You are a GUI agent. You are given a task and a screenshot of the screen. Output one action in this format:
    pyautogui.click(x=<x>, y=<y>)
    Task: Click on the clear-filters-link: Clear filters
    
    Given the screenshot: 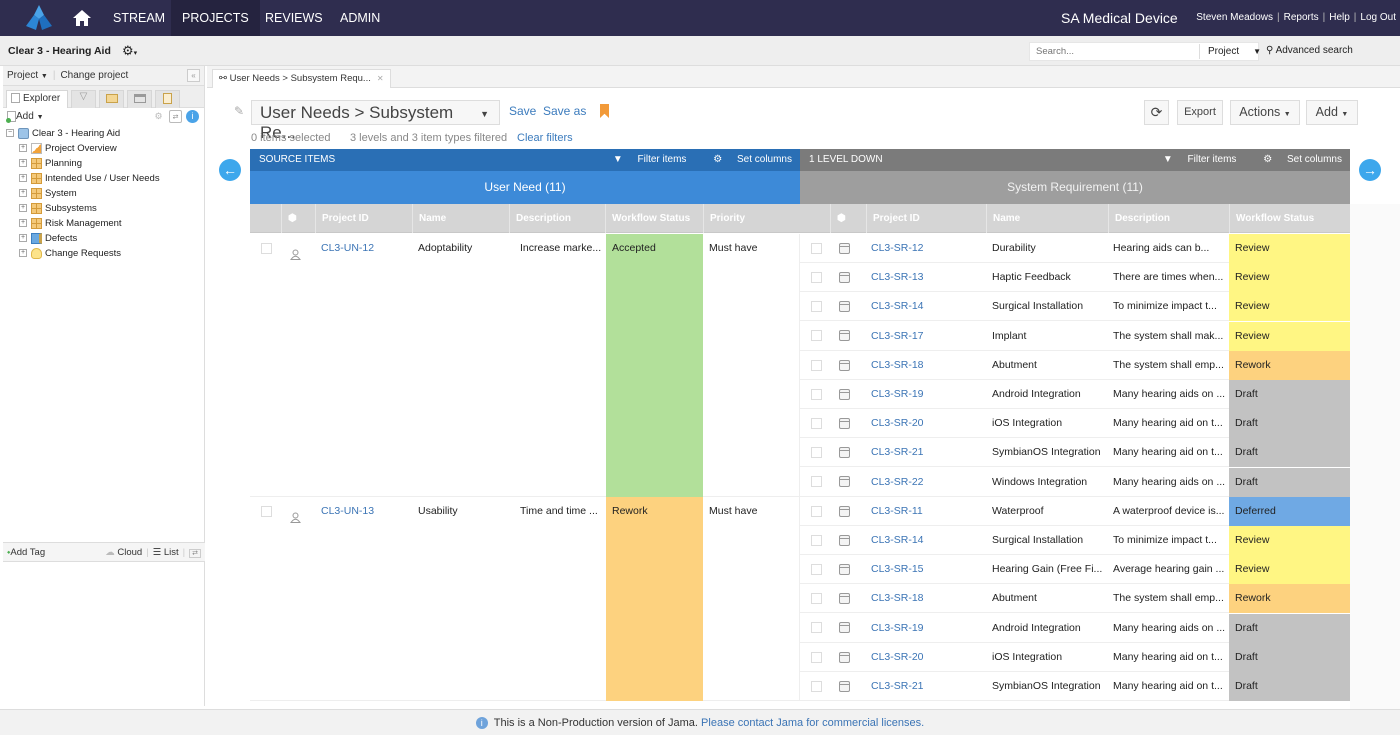 What is the action you would take?
    pyautogui.click(x=545, y=138)
    